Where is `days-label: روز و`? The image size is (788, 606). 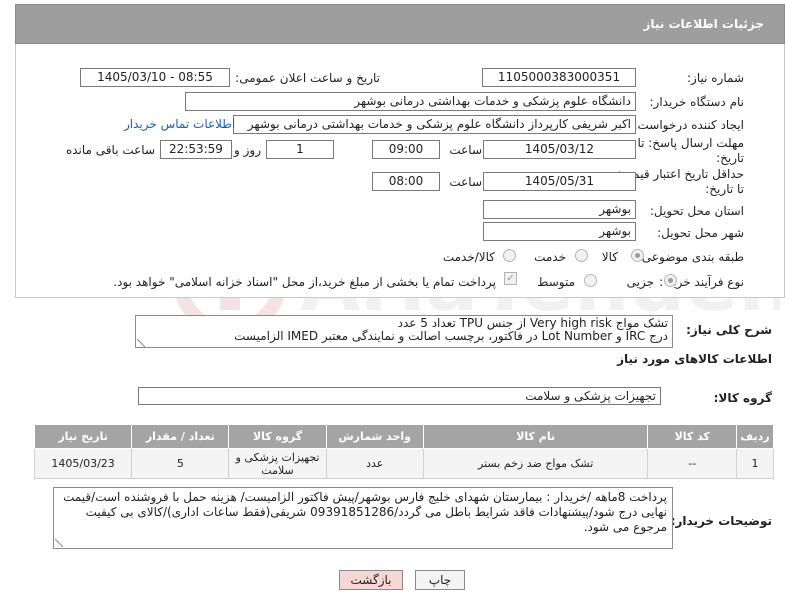
days-label: روز و is located at coordinates (247, 150).